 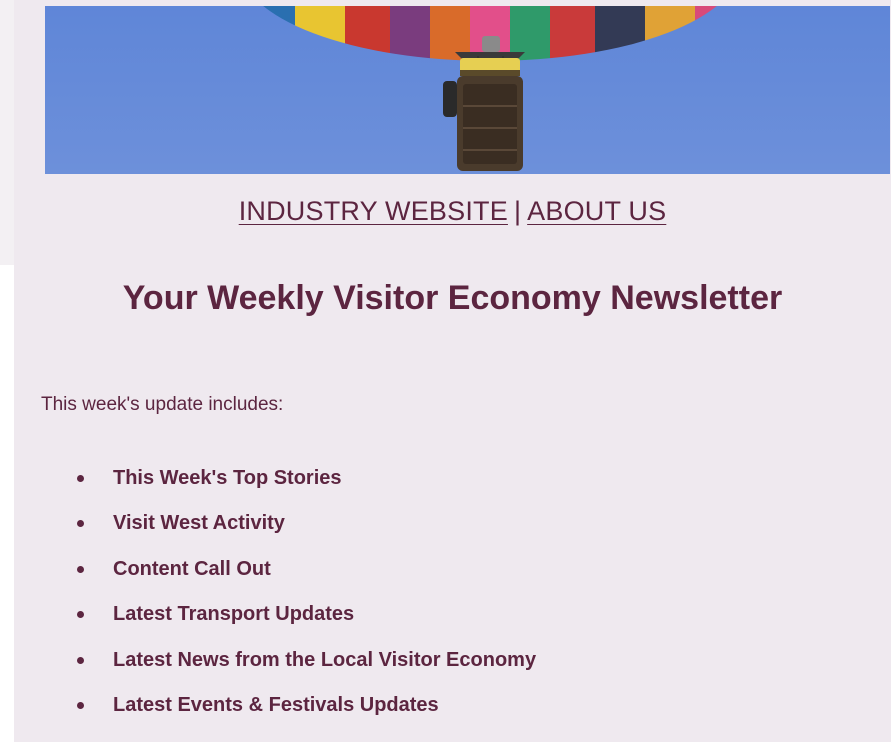 I want to click on list-item: Visit West Activity, so click(x=275, y=527).